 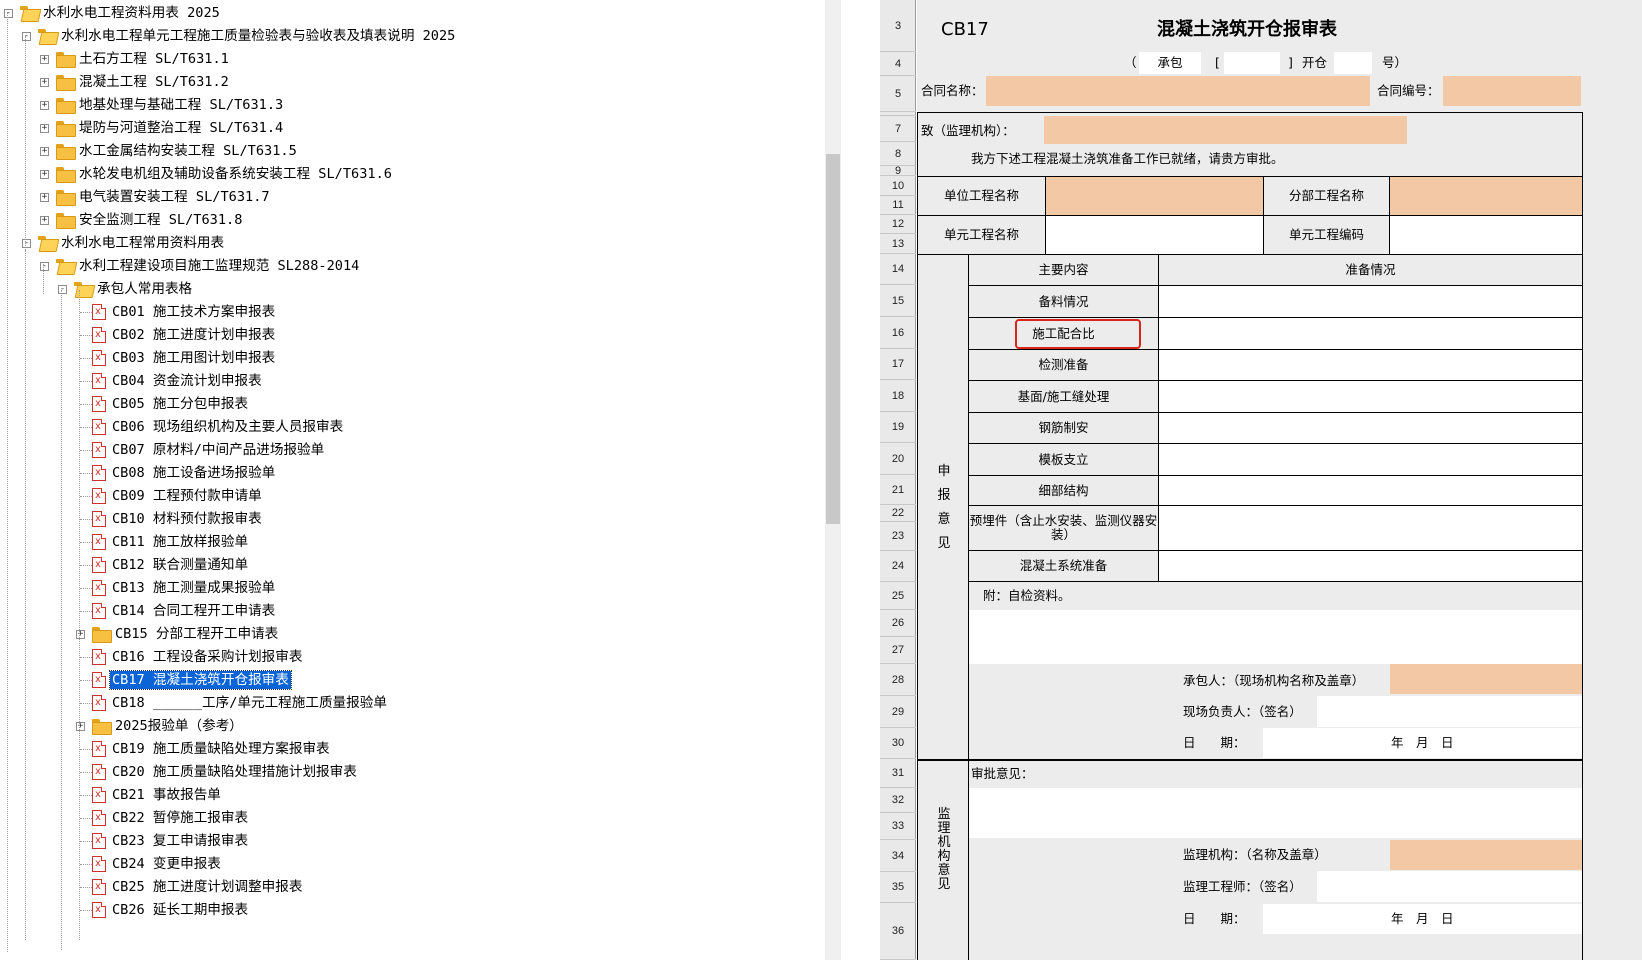 I want to click on tree-item-folder: 水工金属结构安装工程 SL/T631.5, so click(x=177, y=151).